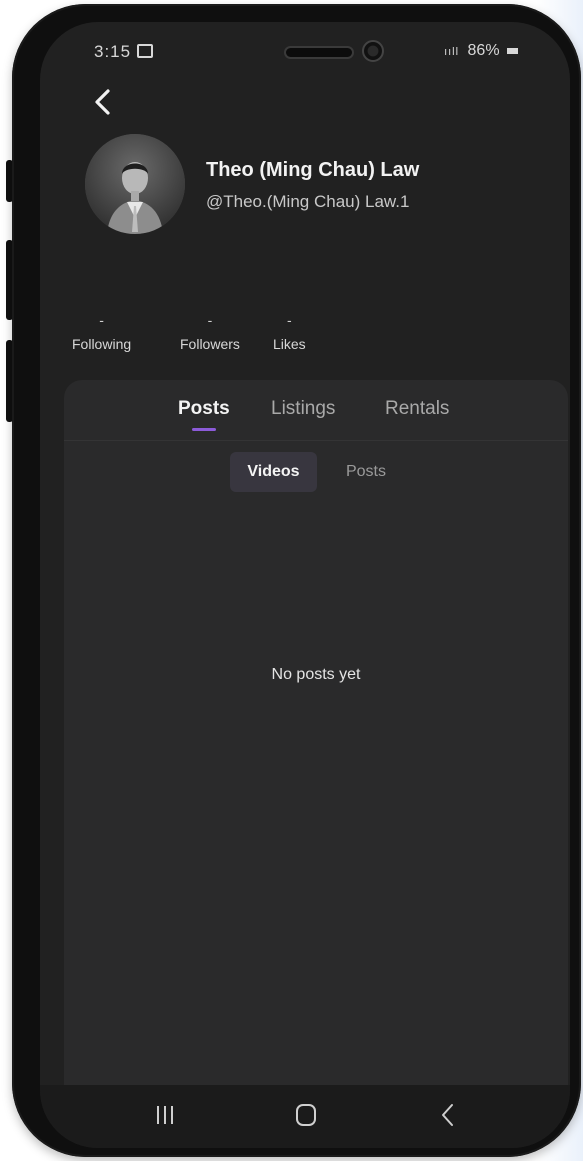 The height and width of the screenshot is (1161, 583). Describe the element at coordinates (308, 201) in the screenshot. I see `profile-handle: @Theo.(Ming Chau) Law.1` at that location.